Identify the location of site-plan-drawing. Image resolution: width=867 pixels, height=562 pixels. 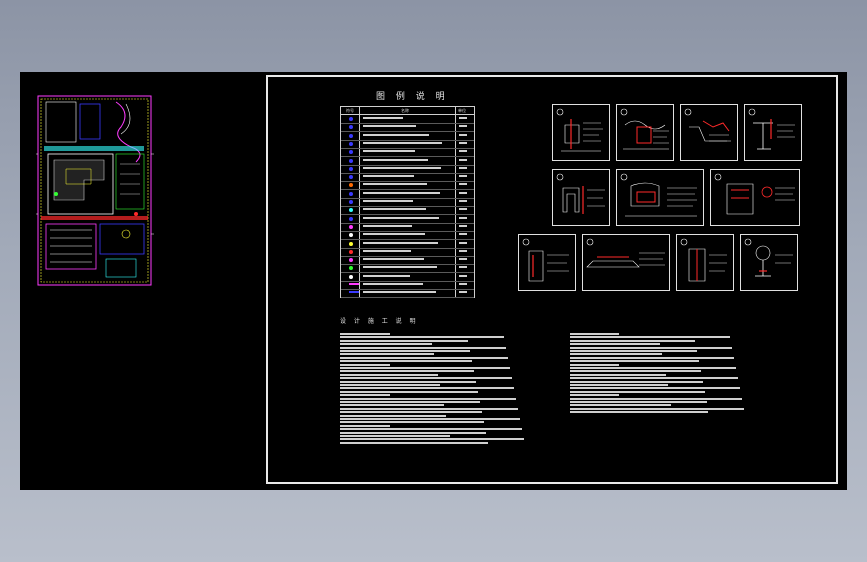
(95, 190).